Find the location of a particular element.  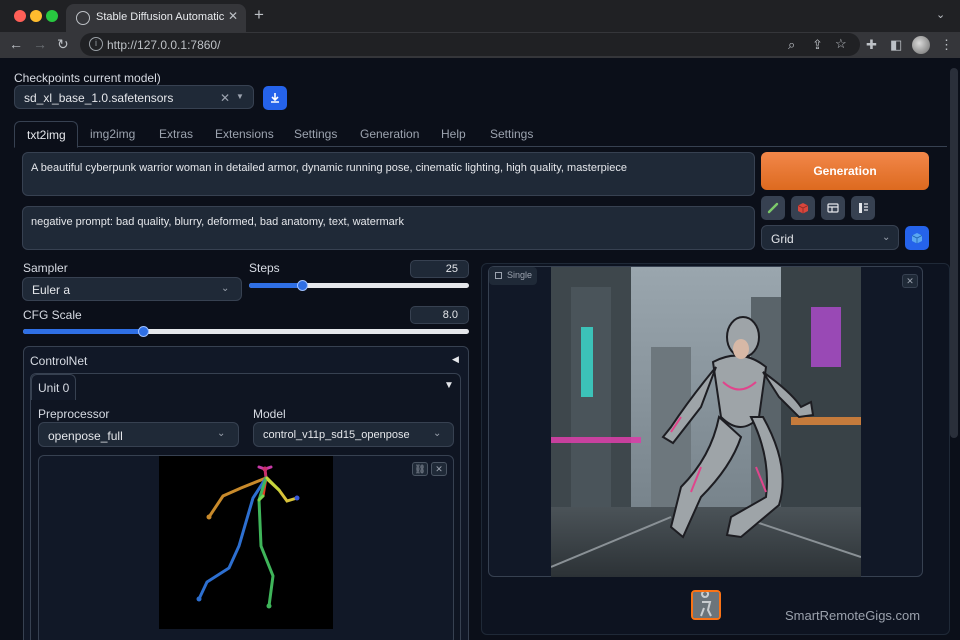

close-image-icon: ✕ is located at coordinates (910, 281).